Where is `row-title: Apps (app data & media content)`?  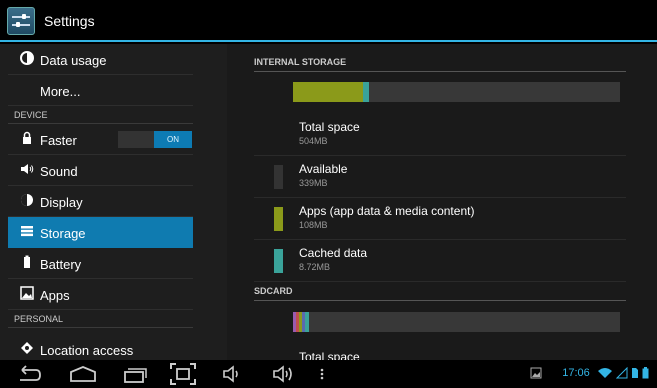 row-title: Apps (app data & media content) is located at coordinates (387, 211).